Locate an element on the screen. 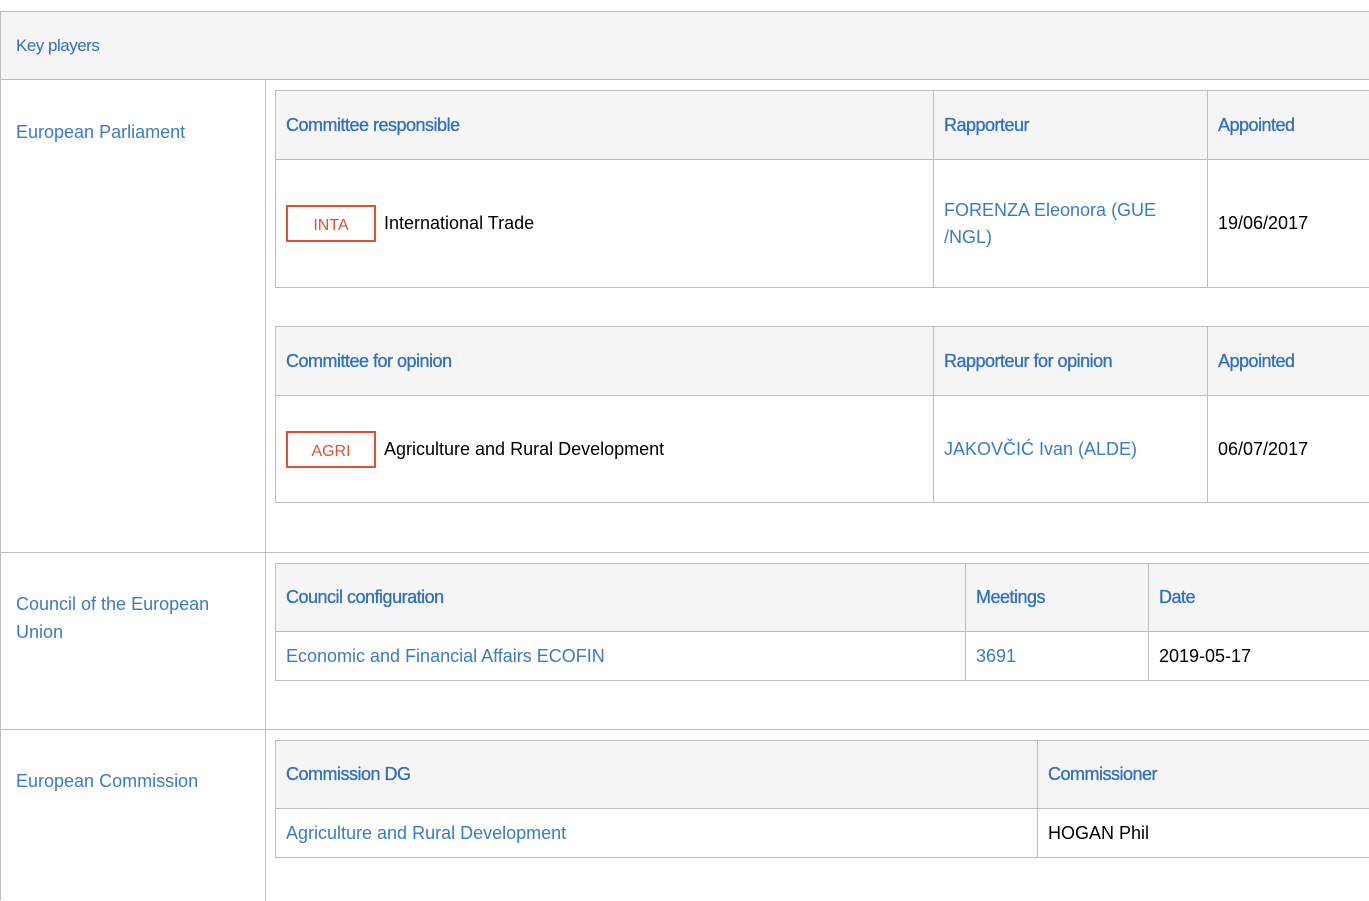  header-meetings: Meetings is located at coordinates (1057, 598).